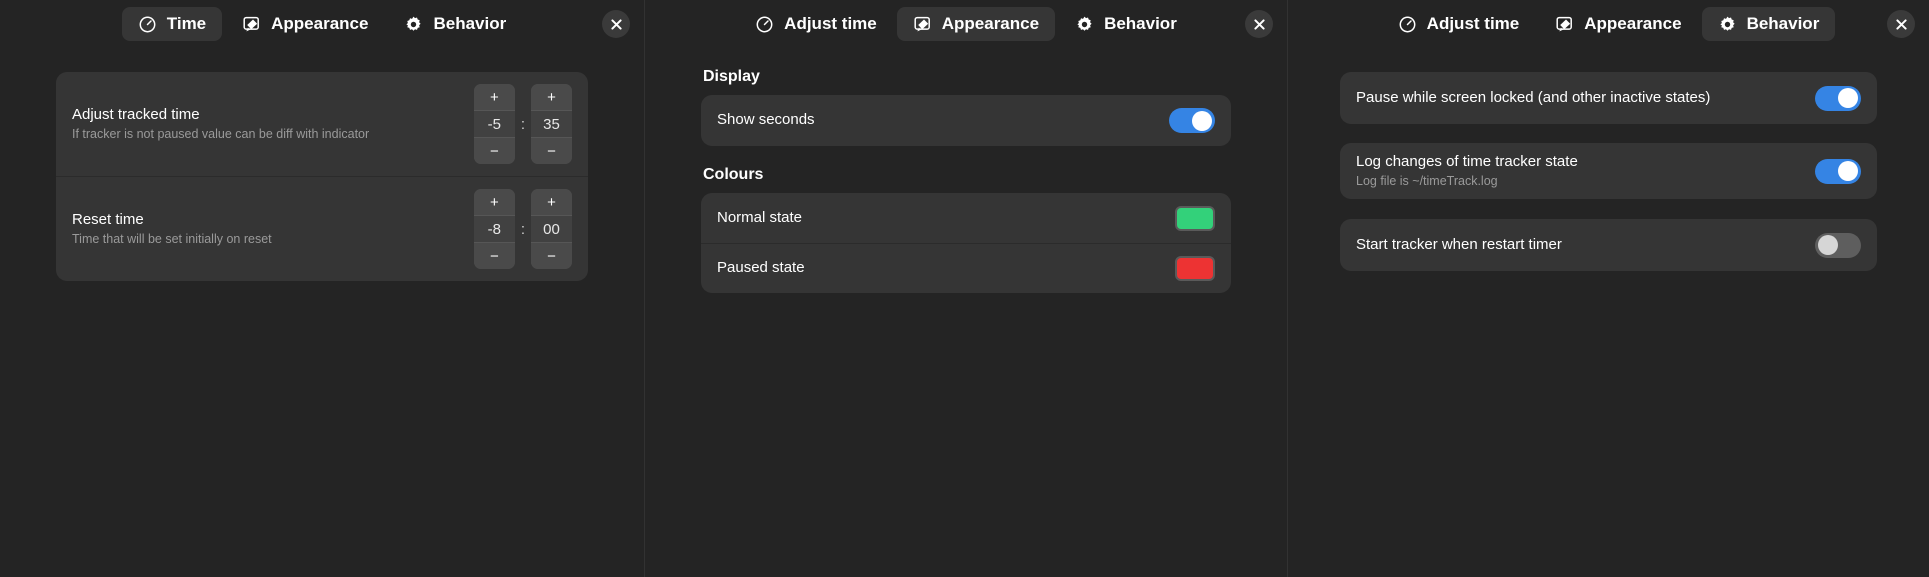 The image size is (1929, 577). What do you see at coordinates (1259, 24) in the screenshot?
I see `close-button-appearance` at bounding box center [1259, 24].